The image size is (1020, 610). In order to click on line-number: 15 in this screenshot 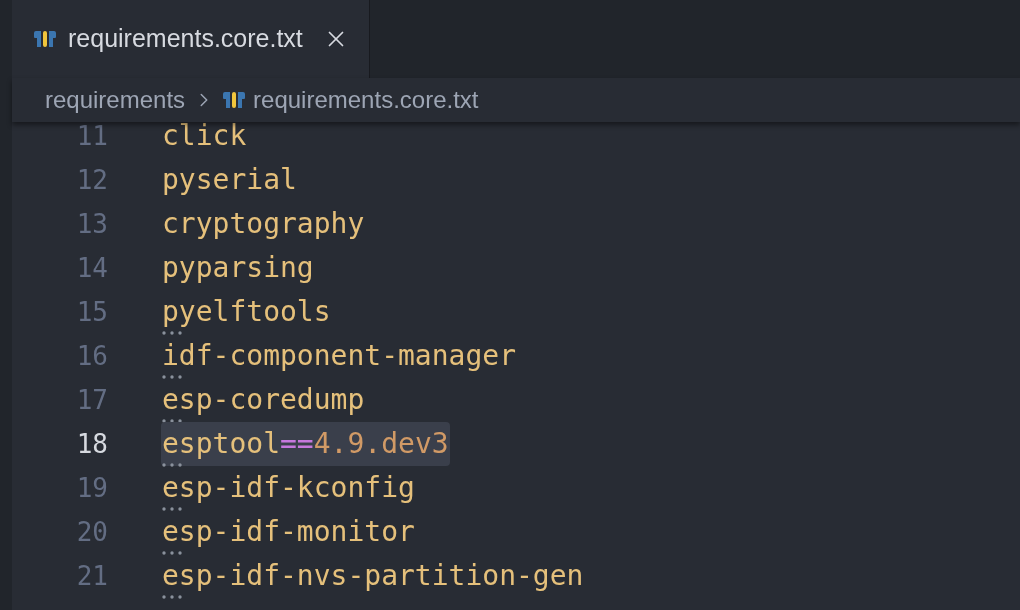, I will do `click(91, 312)`.